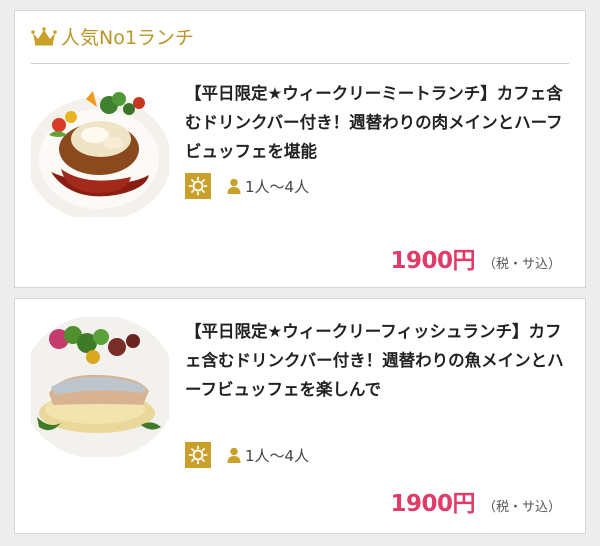 This screenshot has height=546, width=600. Describe the element at coordinates (44, 36) in the screenshot. I see `crown-icon` at that location.